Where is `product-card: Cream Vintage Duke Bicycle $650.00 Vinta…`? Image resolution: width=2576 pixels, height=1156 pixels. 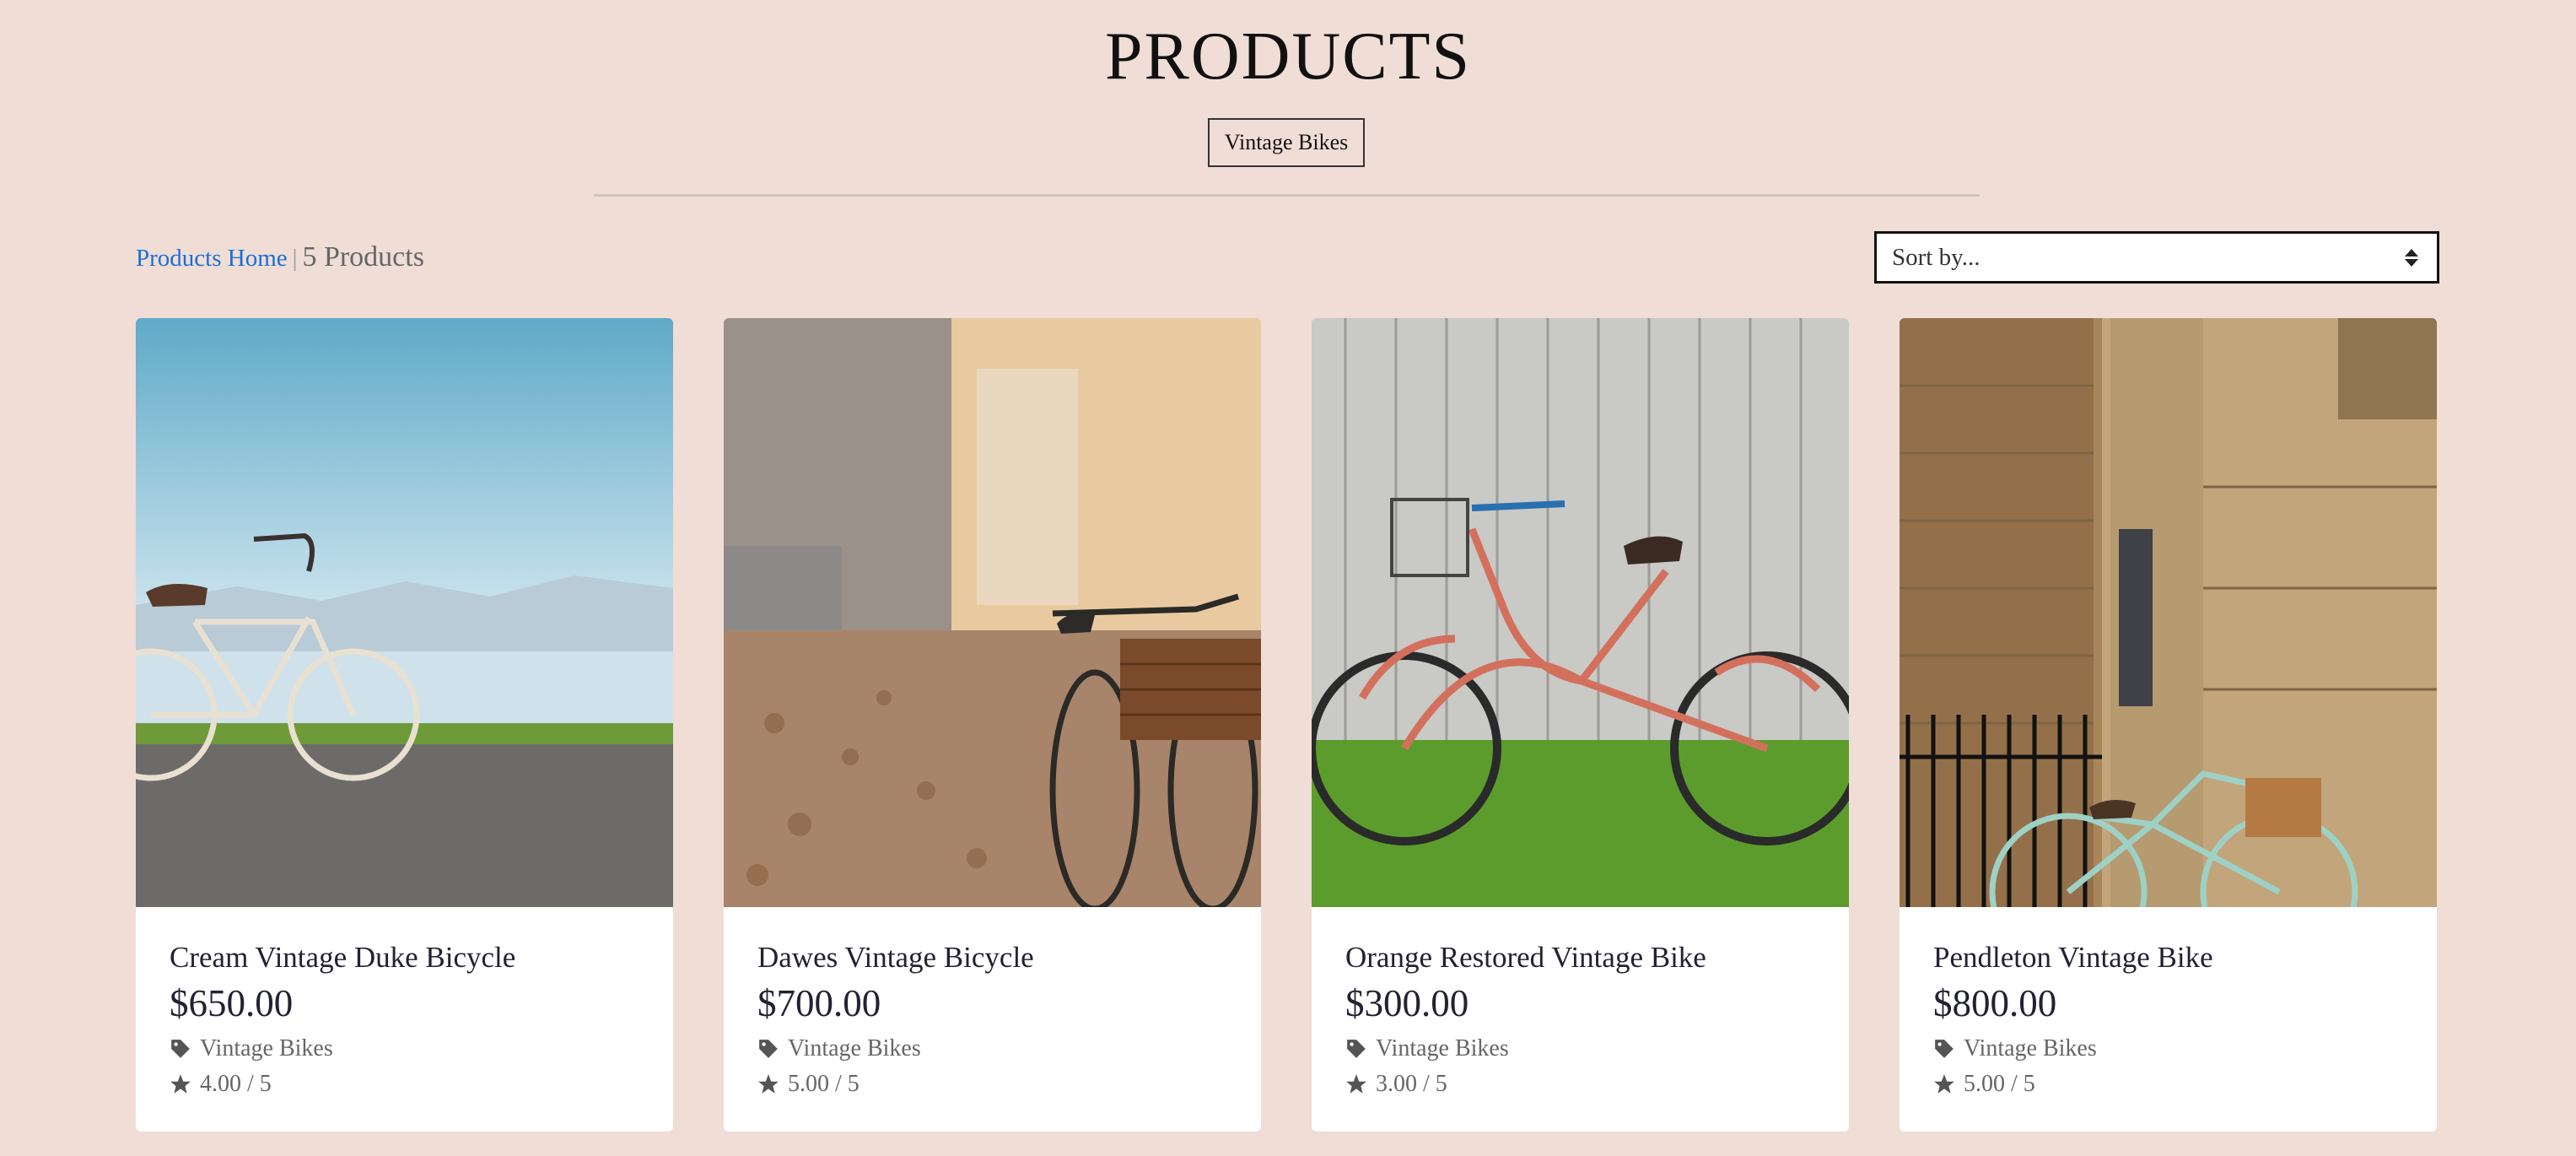 product-card: Cream Vintage Duke Bicycle $650.00 Vinta… is located at coordinates (404, 725).